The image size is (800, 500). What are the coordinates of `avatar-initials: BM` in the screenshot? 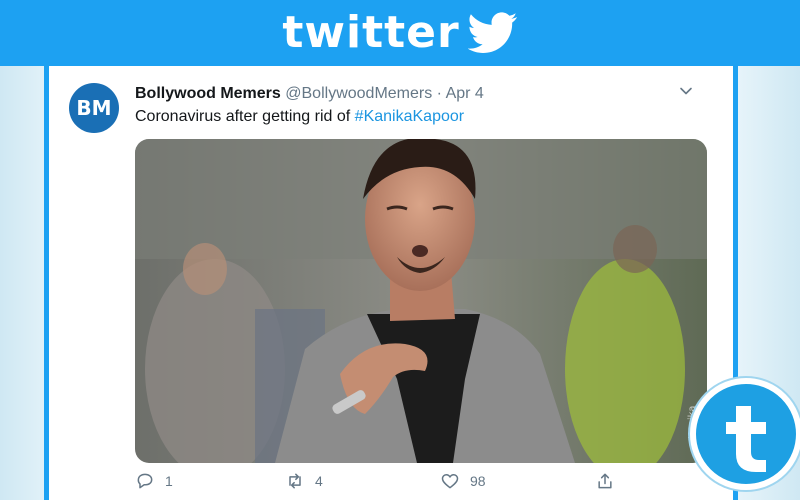 It's located at (94, 108).